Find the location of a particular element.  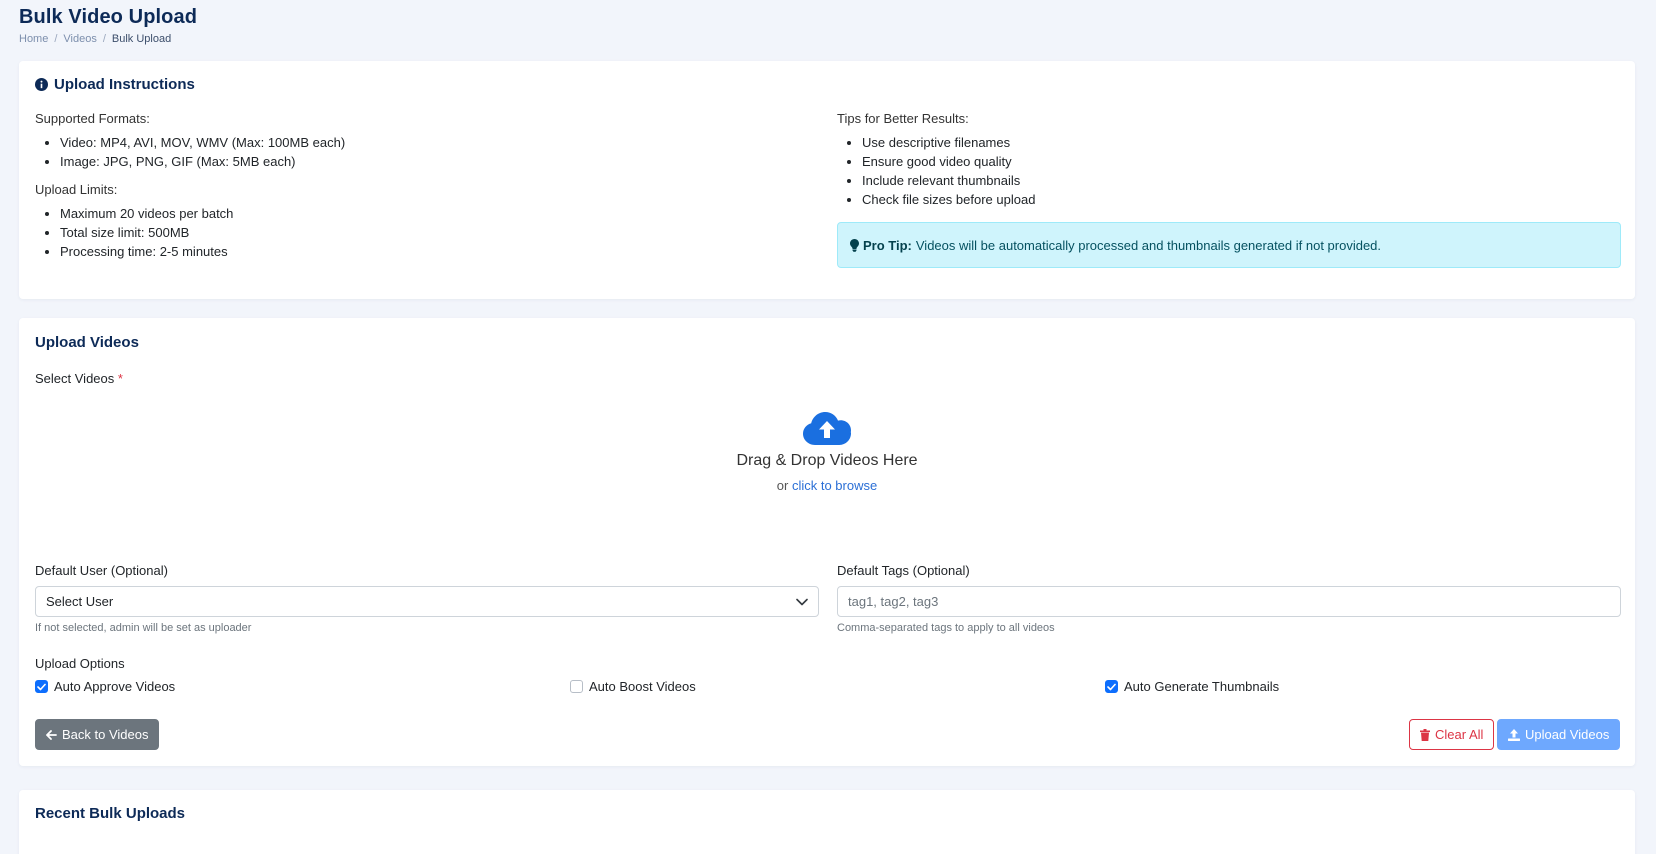

back-to-videos-label: Back to Videos is located at coordinates (105, 734).